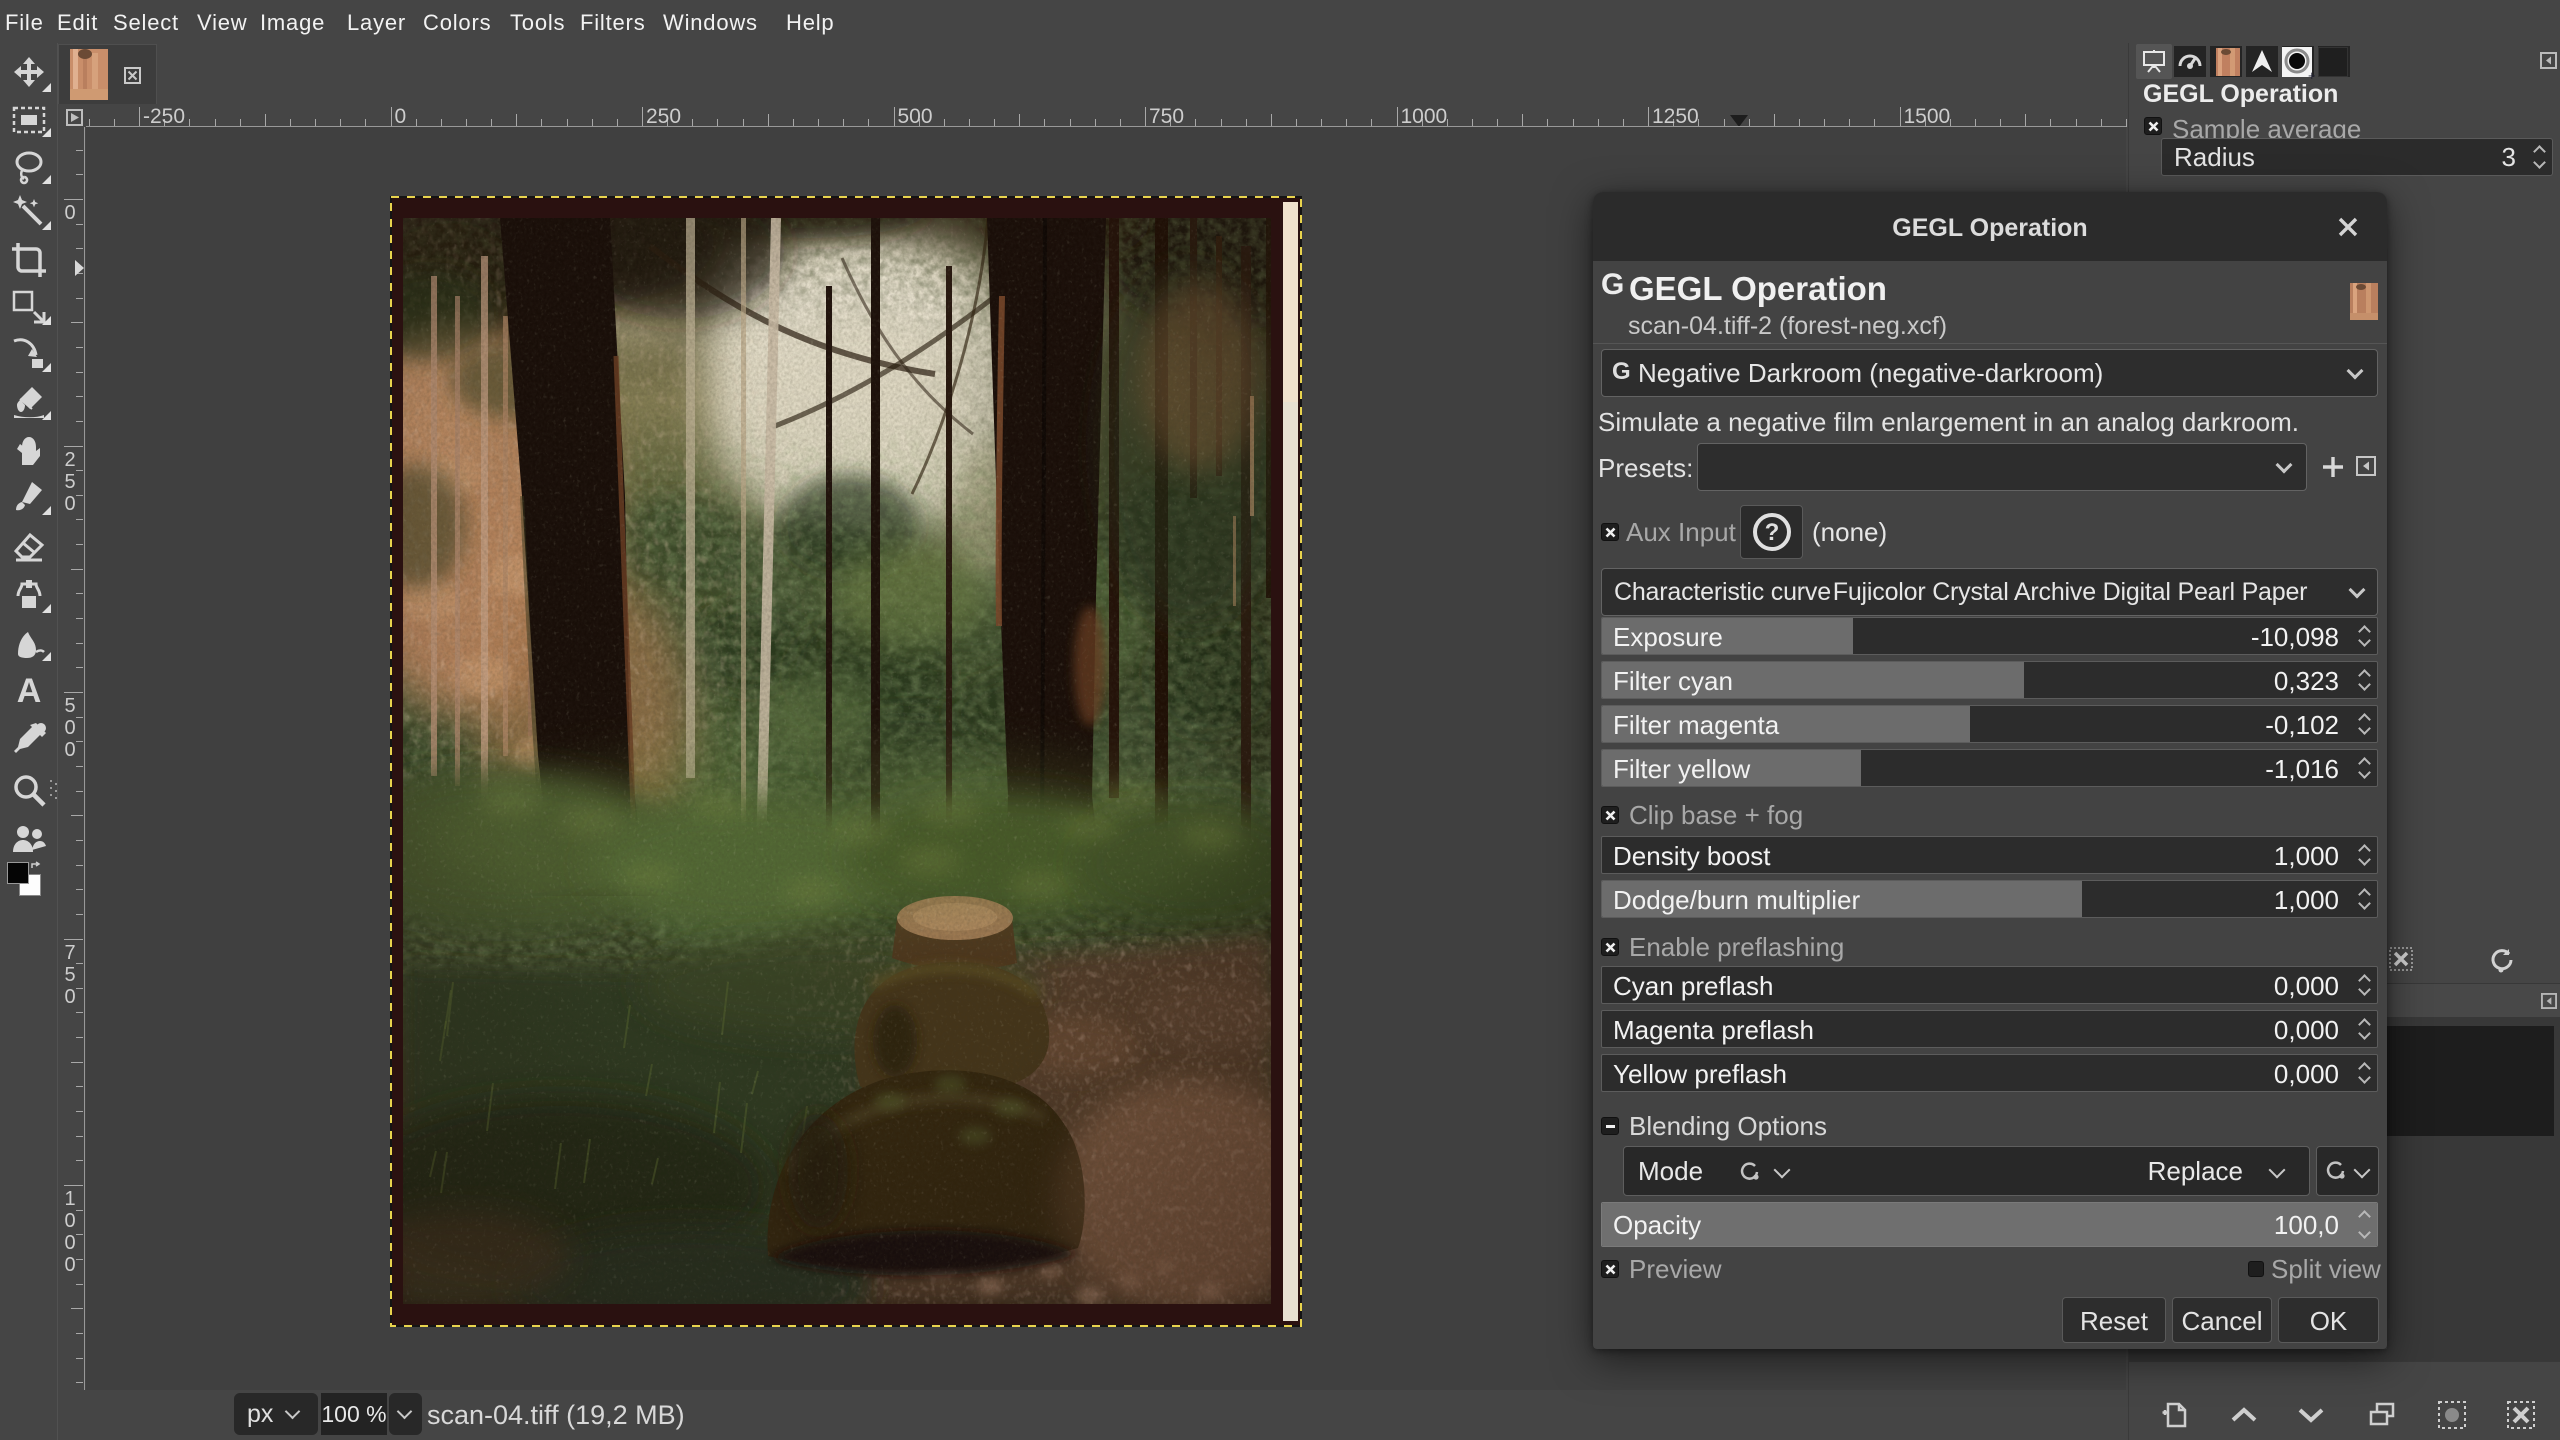 This screenshot has width=2560, height=1440. I want to click on svg-text: A, so click(29, 691).